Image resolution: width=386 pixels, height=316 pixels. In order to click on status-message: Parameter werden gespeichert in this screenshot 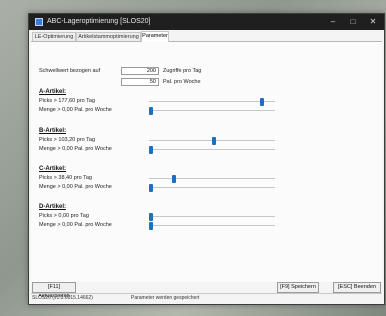, I will do `click(165, 298)`.